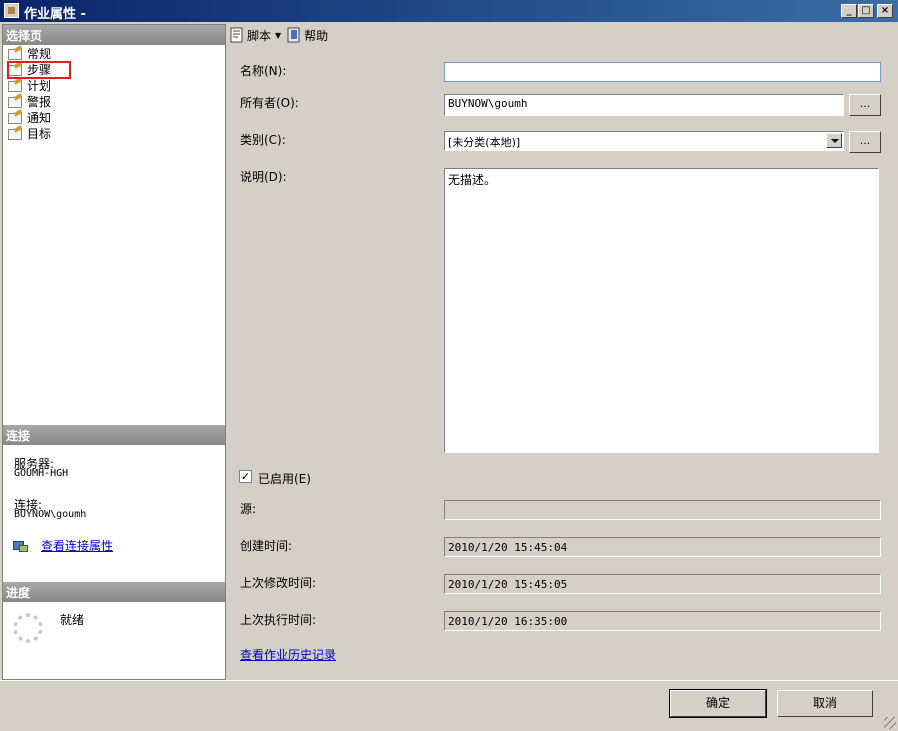 This screenshot has width=898, height=731. What do you see at coordinates (39, 85) in the screenshot?
I see `page-item-label: 计划` at bounding box center [39, 85].